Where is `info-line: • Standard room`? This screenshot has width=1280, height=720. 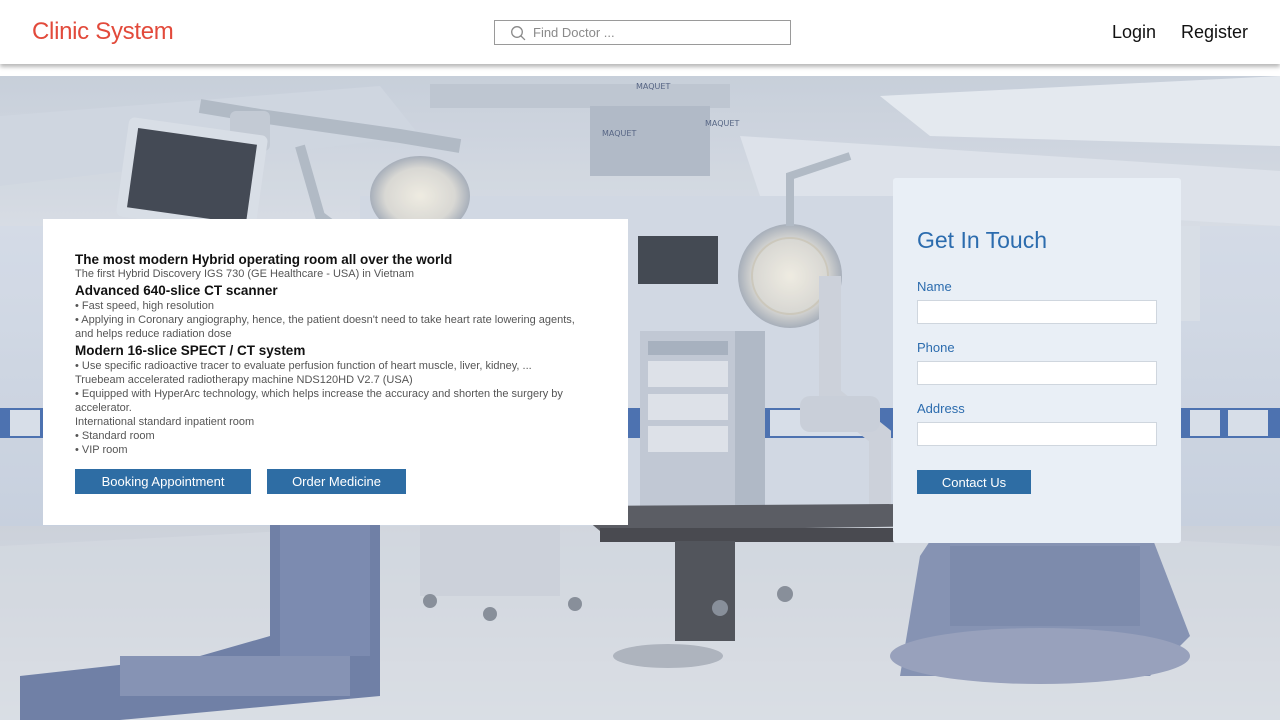
info-line: • Standard room is located at coordinates (115, 436).